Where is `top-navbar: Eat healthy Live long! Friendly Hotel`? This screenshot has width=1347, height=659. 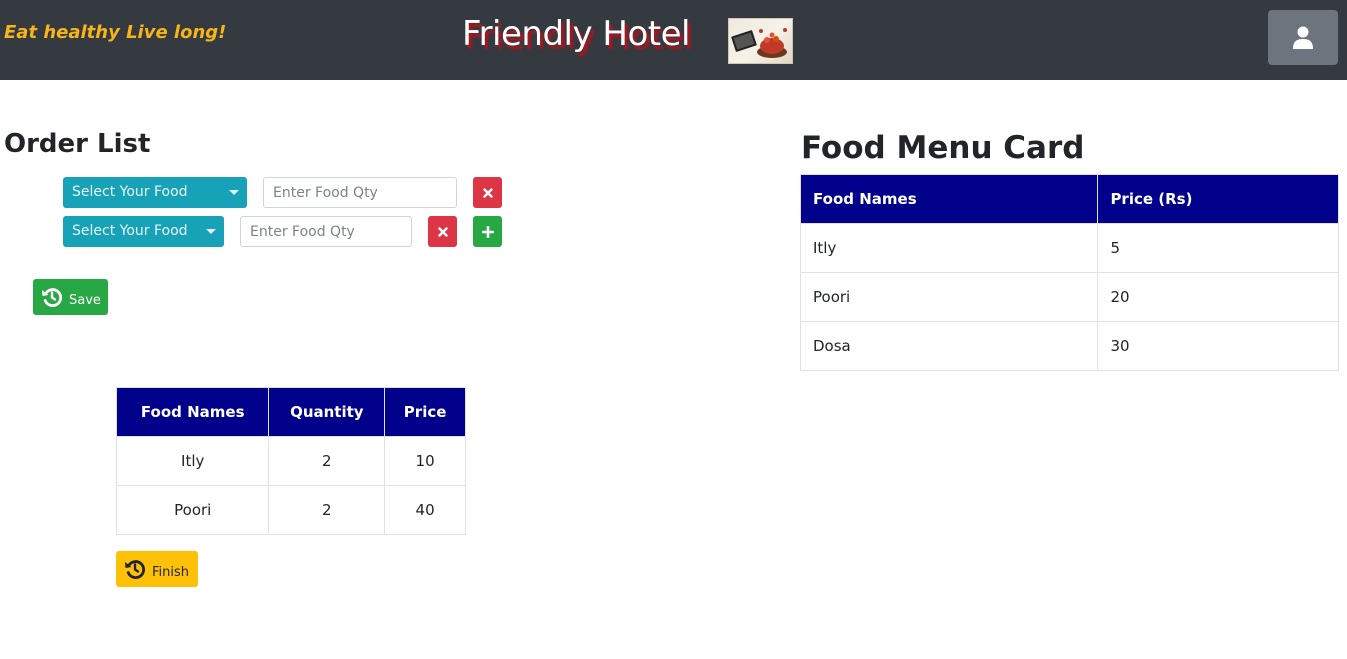 top-navbar: Eat healthy Live long! Friendly Hotel is located at coordinates (673, 40).